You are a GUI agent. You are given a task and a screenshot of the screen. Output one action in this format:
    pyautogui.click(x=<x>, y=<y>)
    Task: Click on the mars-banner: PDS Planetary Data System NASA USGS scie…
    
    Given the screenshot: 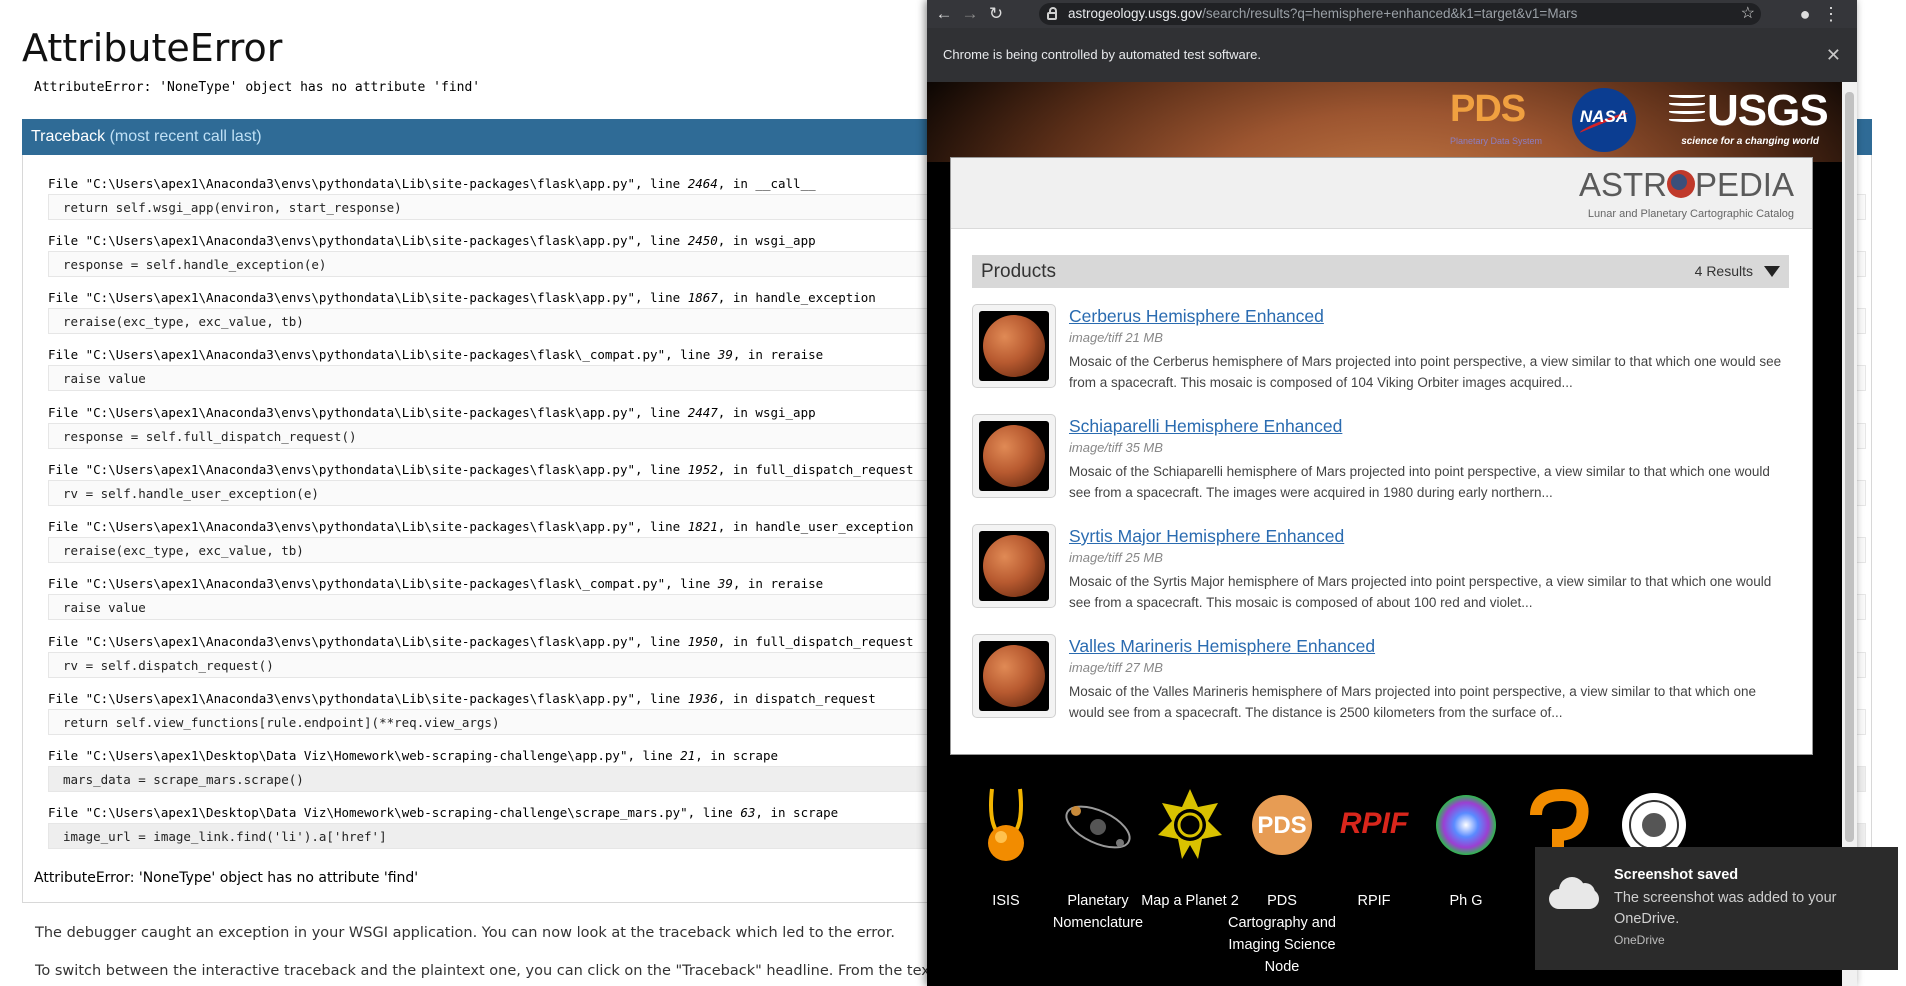 What is the action you would take?
    pyautogui.click(x=1384, y=122)
    